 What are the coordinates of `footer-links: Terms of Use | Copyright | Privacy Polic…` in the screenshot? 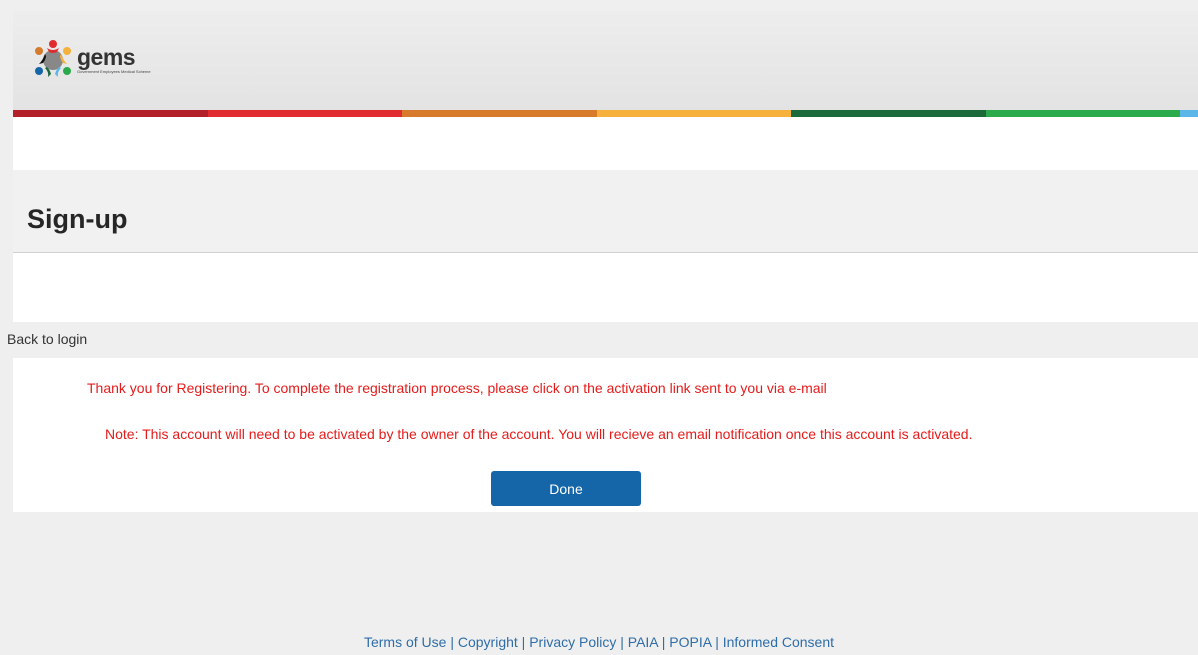 It's located at (599, 642).